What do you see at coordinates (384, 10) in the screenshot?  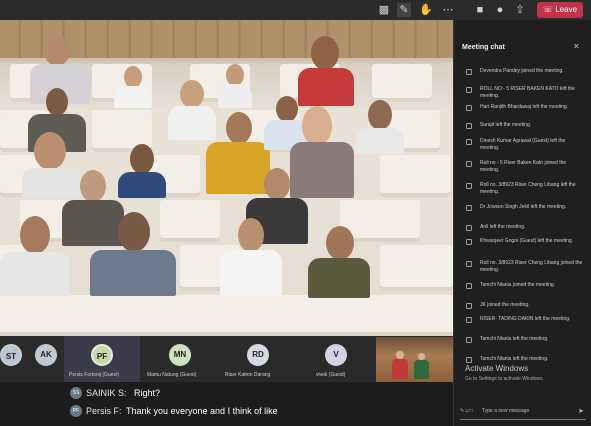 I see `participants-icon: ▩` at bounding box center [384, 10].